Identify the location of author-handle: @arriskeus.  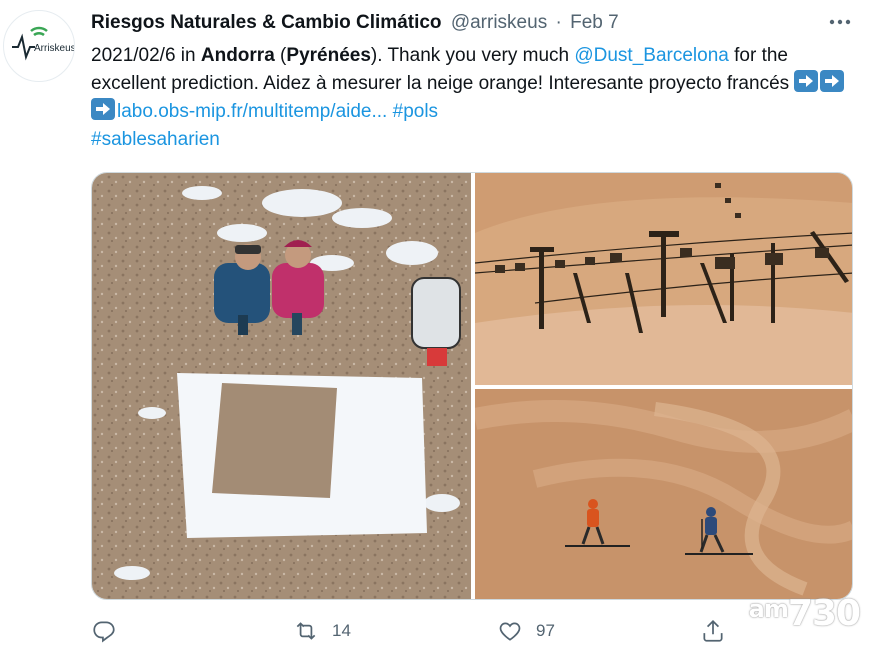
(499, 22).